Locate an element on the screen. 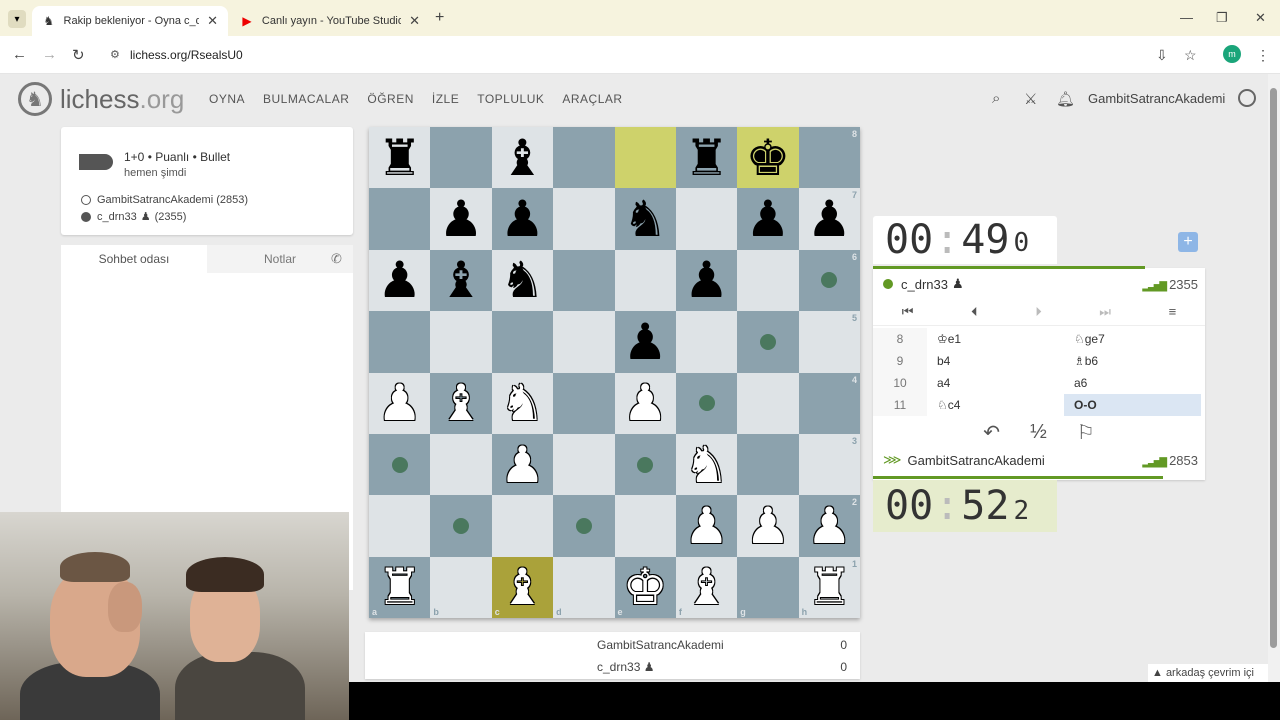  white-player-info: GambitSatrancAkademi (2853) is located at coordinates (164, 200).